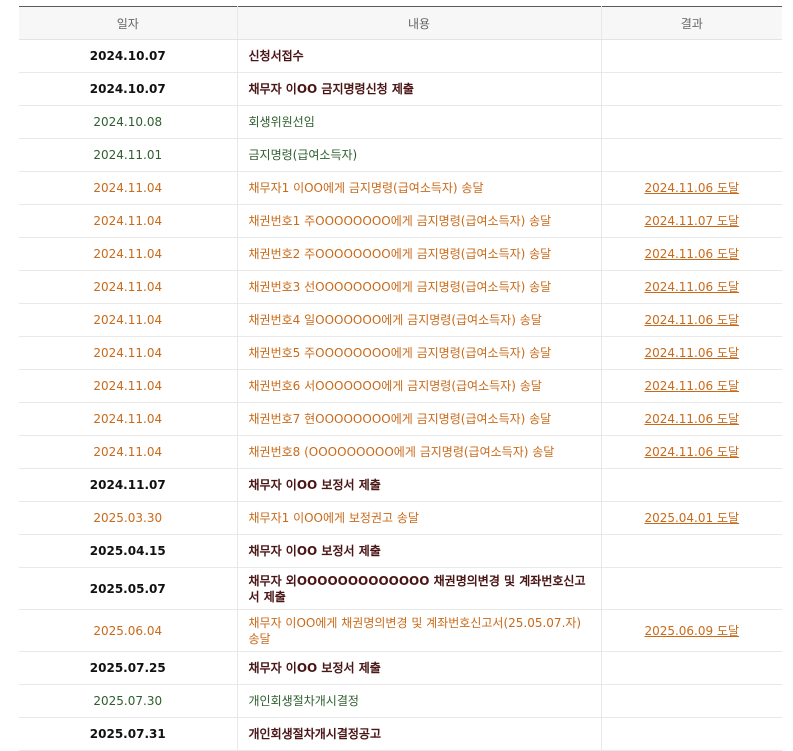  I want to click on row-content: 채권번호5 주OOOOOOOO에게 금지명령(급여소득자) 송달, so click(418, 353).